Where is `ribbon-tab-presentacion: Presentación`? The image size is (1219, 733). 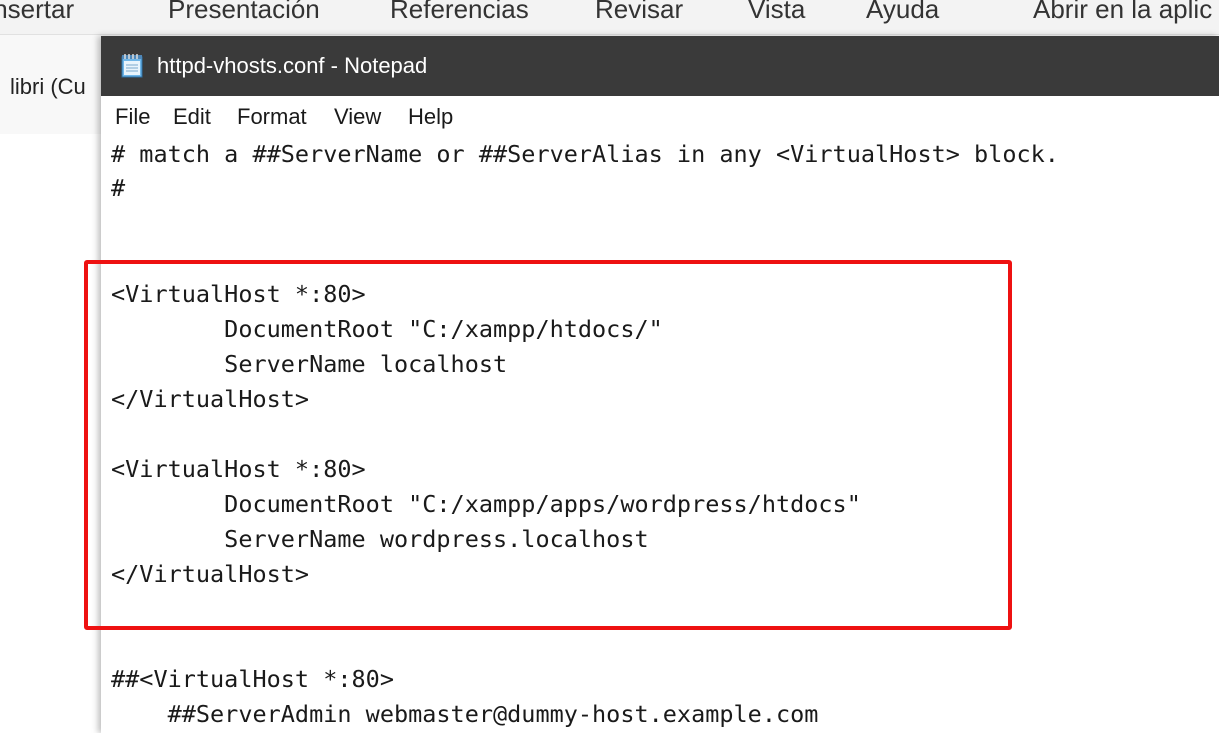 ribbon-tab-presentacion: Presentación is located at coordinates (244, 12).